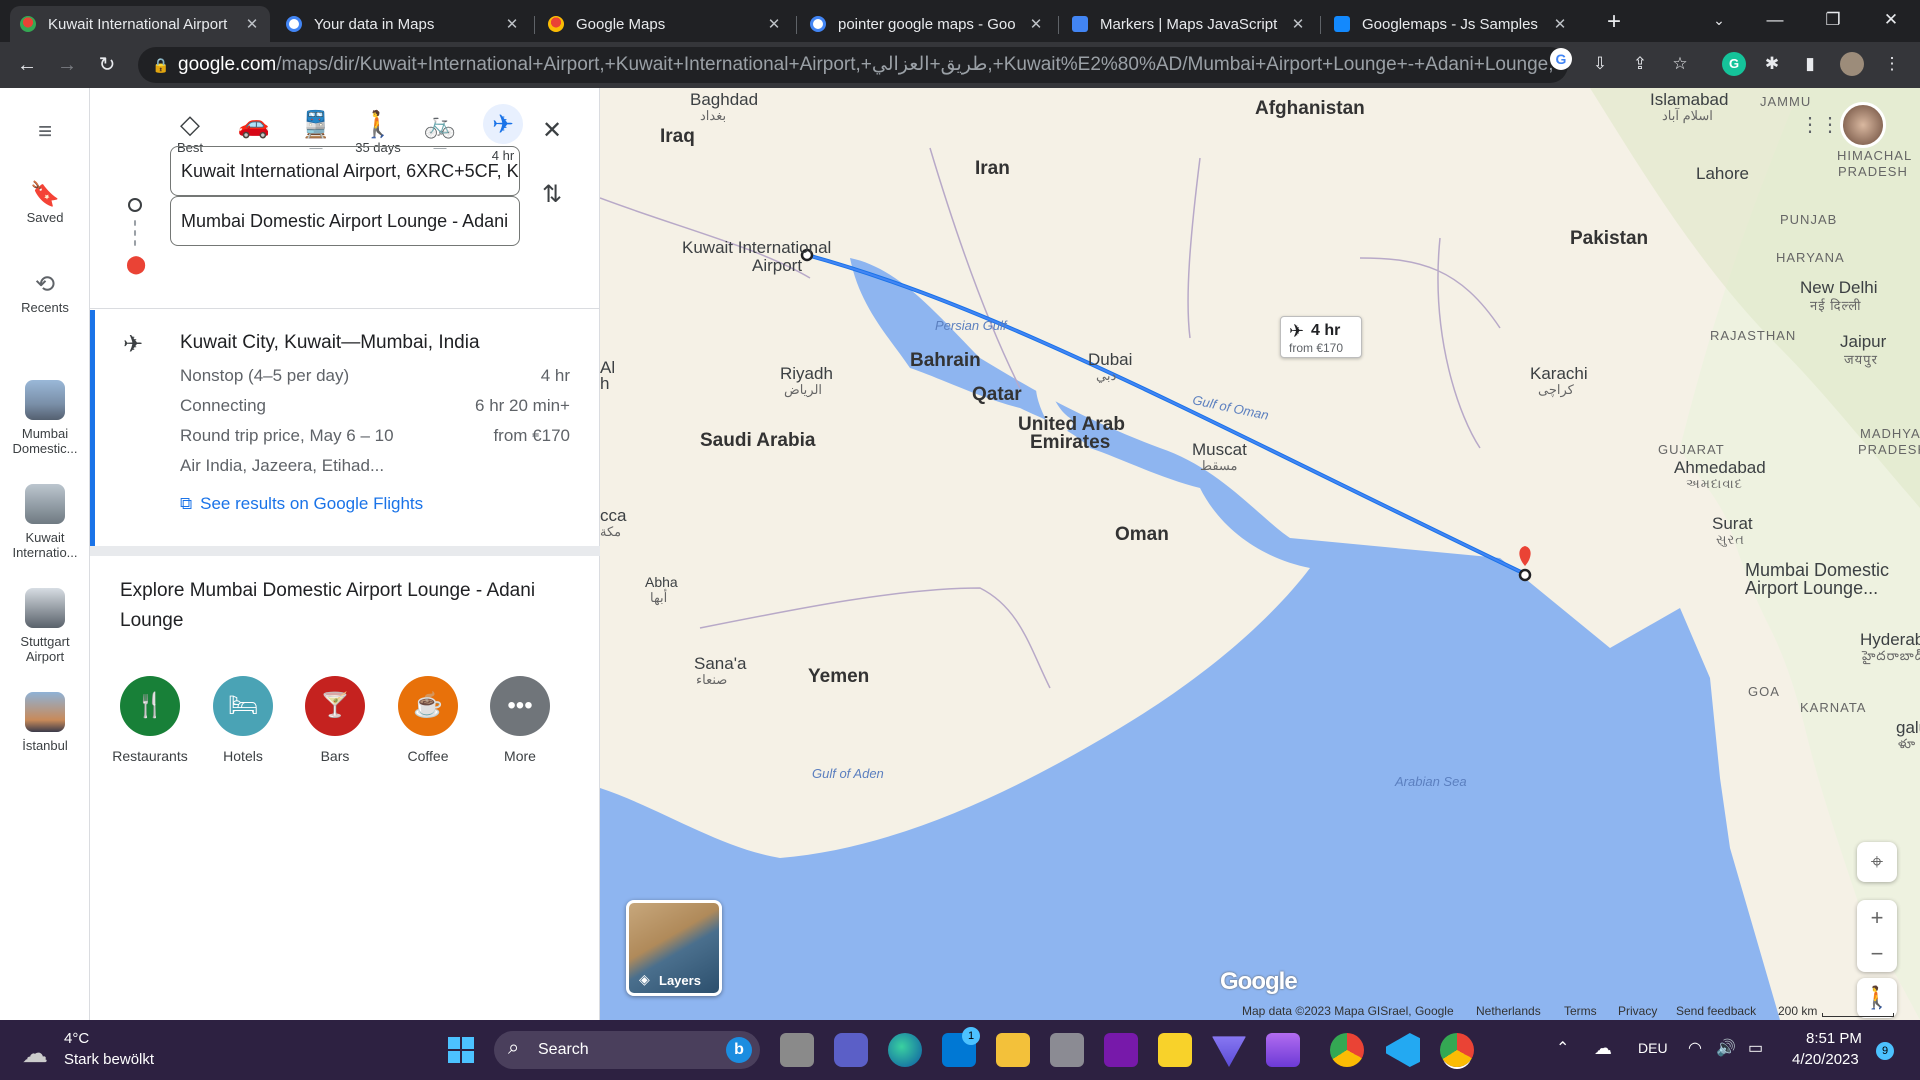 The height and width of the screenshot is (1080, 1920). Describe the element at coordinates (67, 65) in the screenshot. I see `forward-button: →` at that location.